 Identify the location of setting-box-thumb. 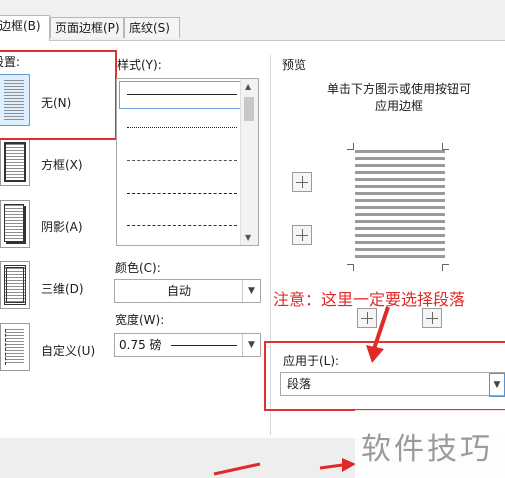
(15, 162).